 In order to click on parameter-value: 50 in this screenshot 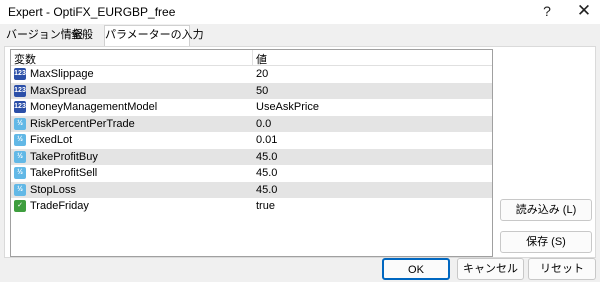, I will do `click(262, 91)`.